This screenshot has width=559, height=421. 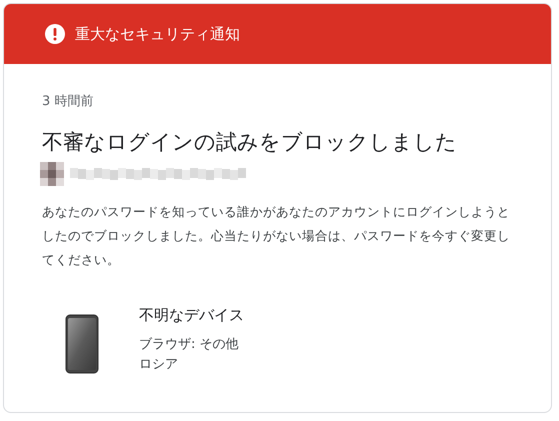 I want to click on device-name: 不明なデバイス, so click(x=191, y=315).